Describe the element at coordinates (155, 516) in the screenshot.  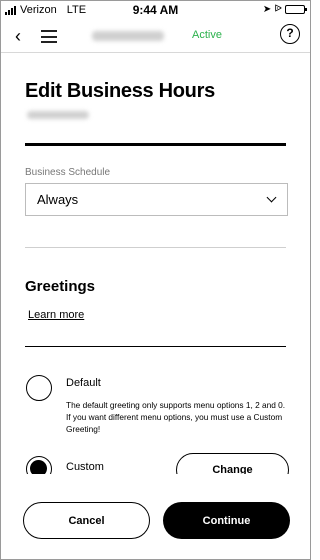
I see `footer-actions: Cancel Continue` at that location.